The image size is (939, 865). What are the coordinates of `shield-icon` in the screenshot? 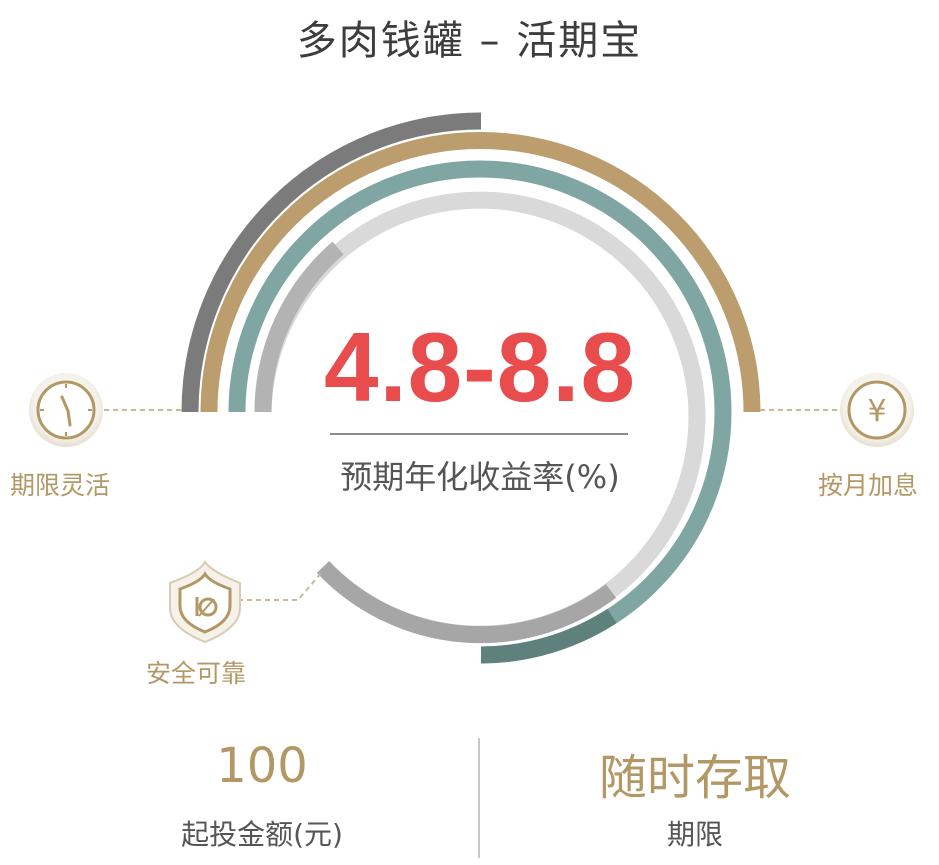 It's located at (205, 602).